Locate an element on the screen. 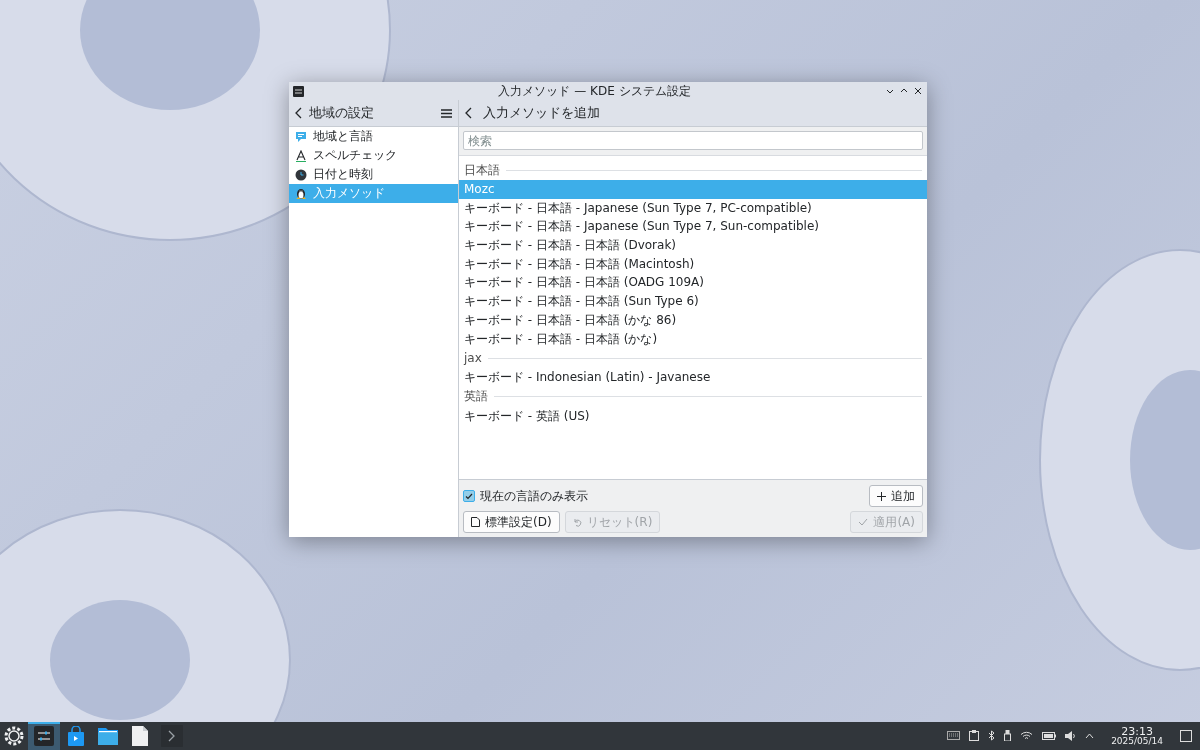 This screenshot has height=750, width=1200. clock-time: 23:13 is located at coordinates (1137, 731).